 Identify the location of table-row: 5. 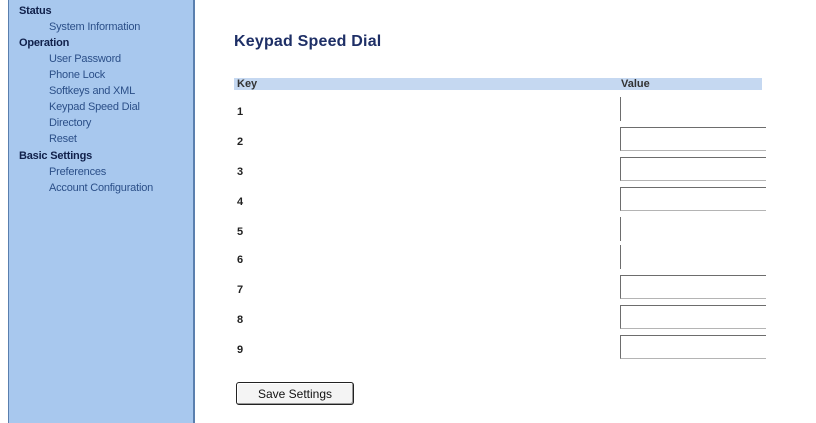
(506, 232).